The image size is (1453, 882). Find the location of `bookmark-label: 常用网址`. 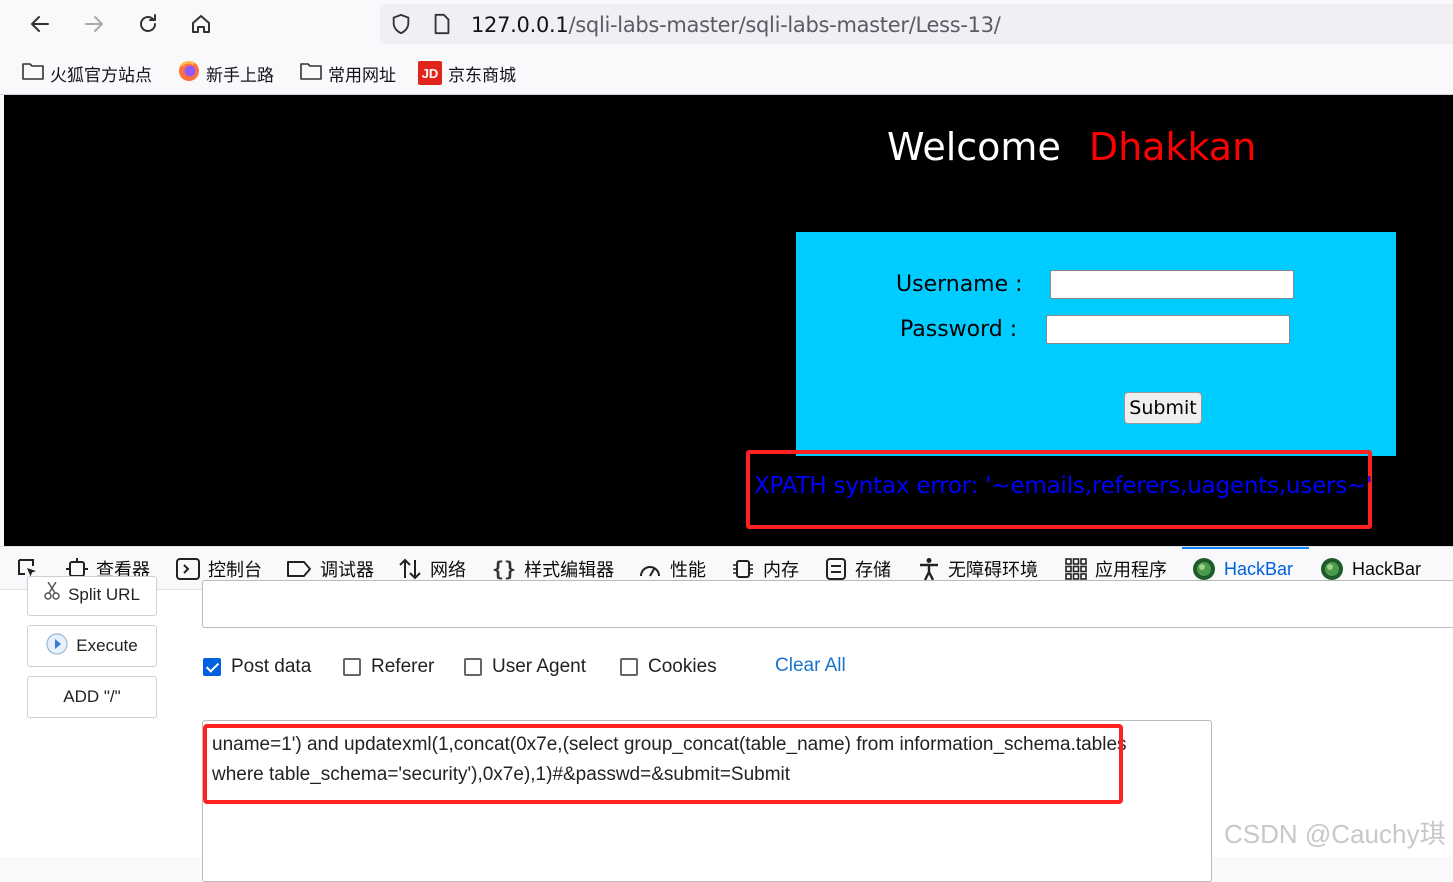

bookmark-label: 常用网址 is located at coordinates (362, 75).